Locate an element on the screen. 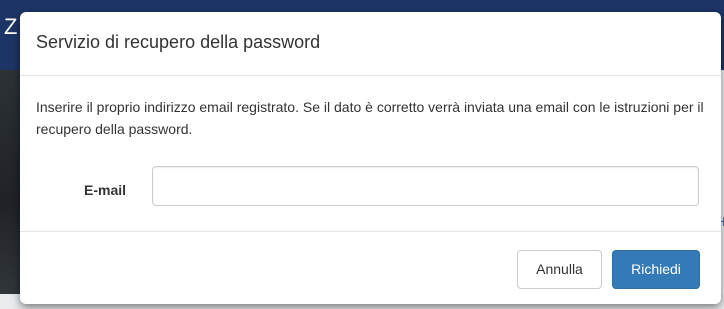 The image size is (724, 309). background-header-text: Z is located at coordinates (11, 26).